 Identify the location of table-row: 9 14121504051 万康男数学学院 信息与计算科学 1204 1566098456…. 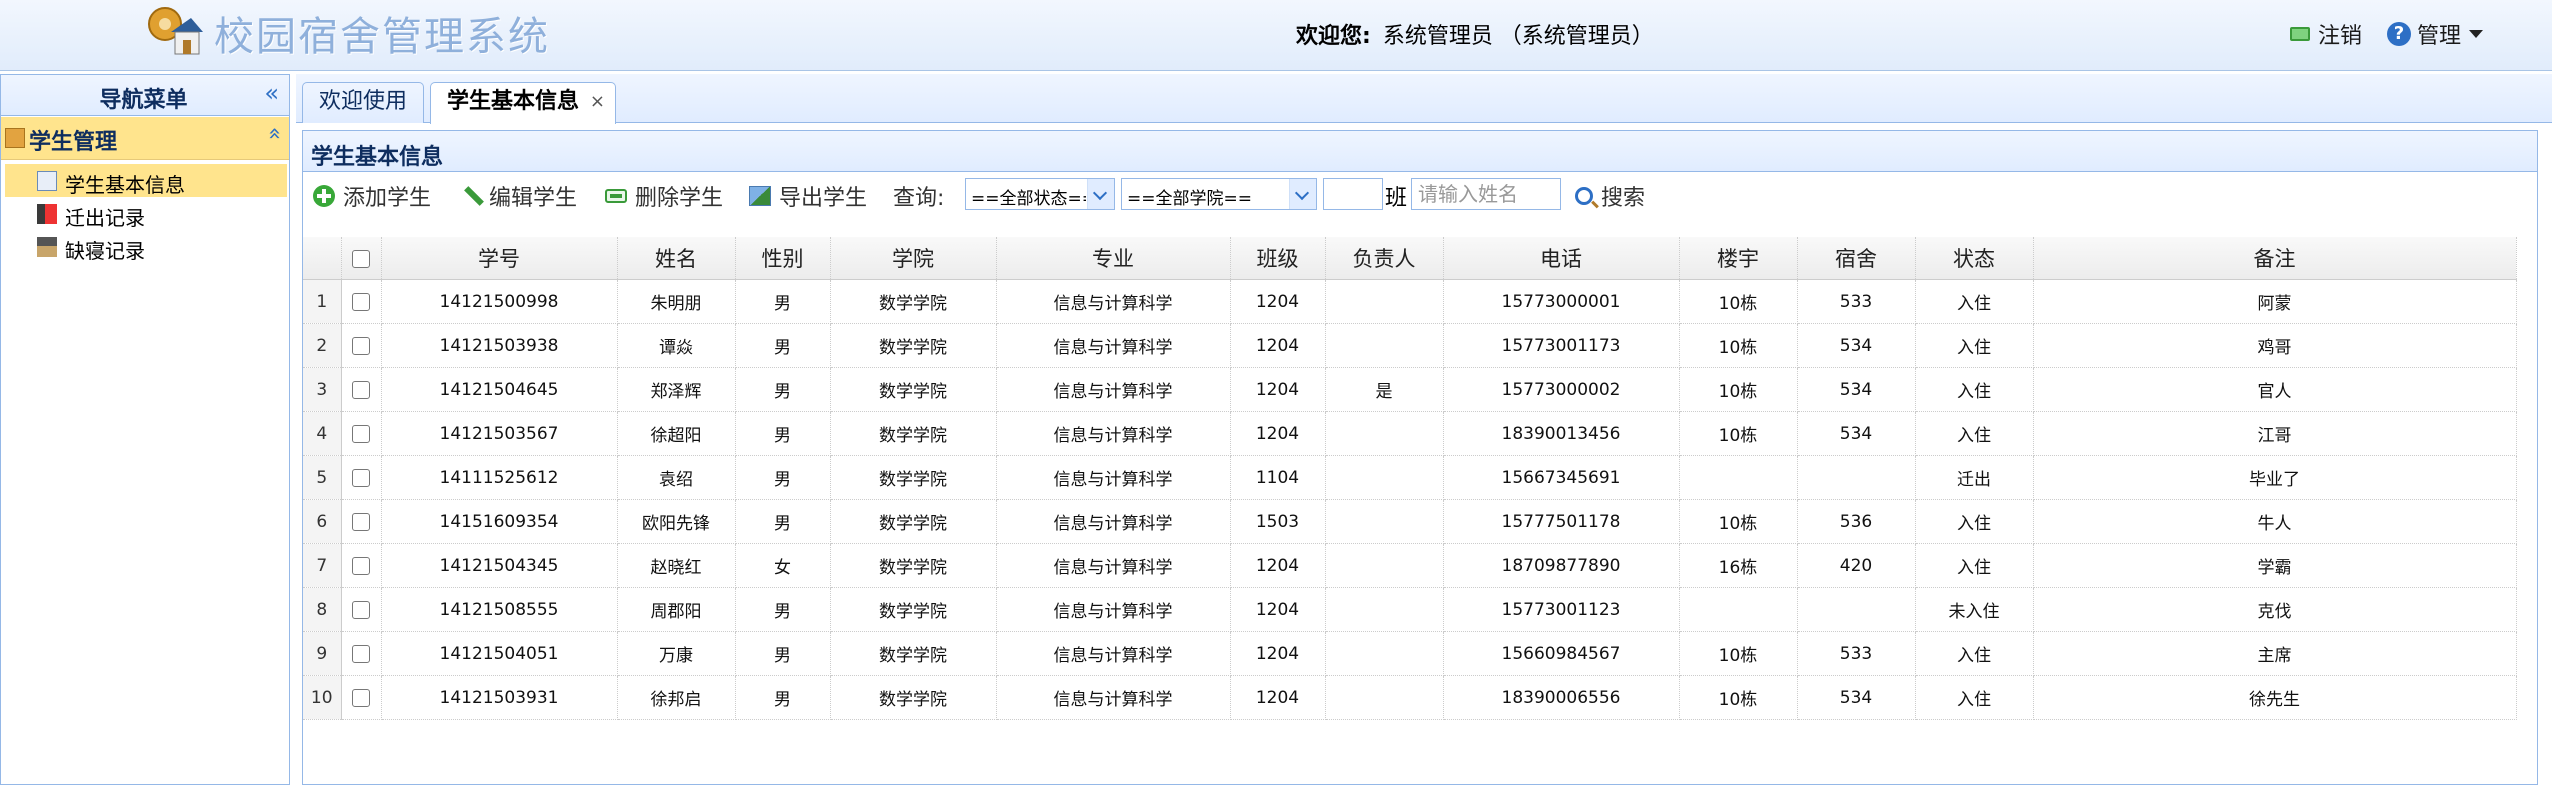
(1410, 653).